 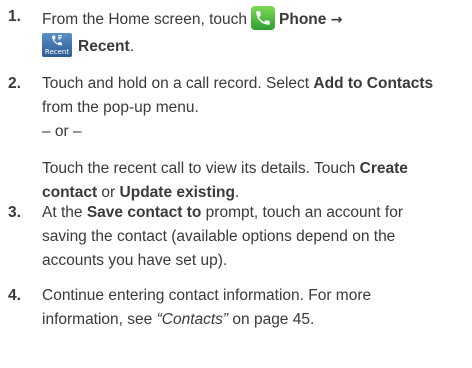 What do you see at coordinates (177, 192) in the screenshot?
I see `update-existing-label: Update existing` at bounding box center [177, 192].